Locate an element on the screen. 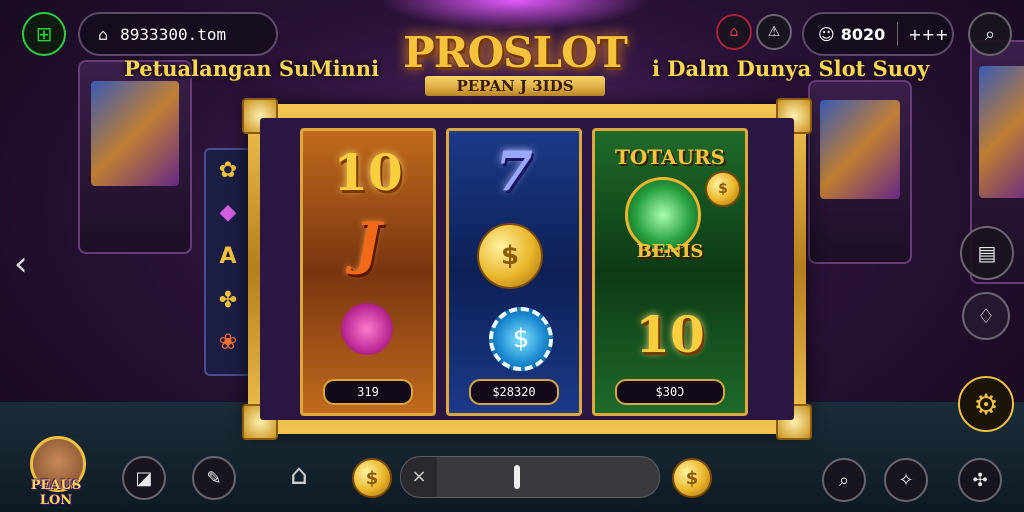  side-symbol: ✿ is located at coordinates (228, 170).